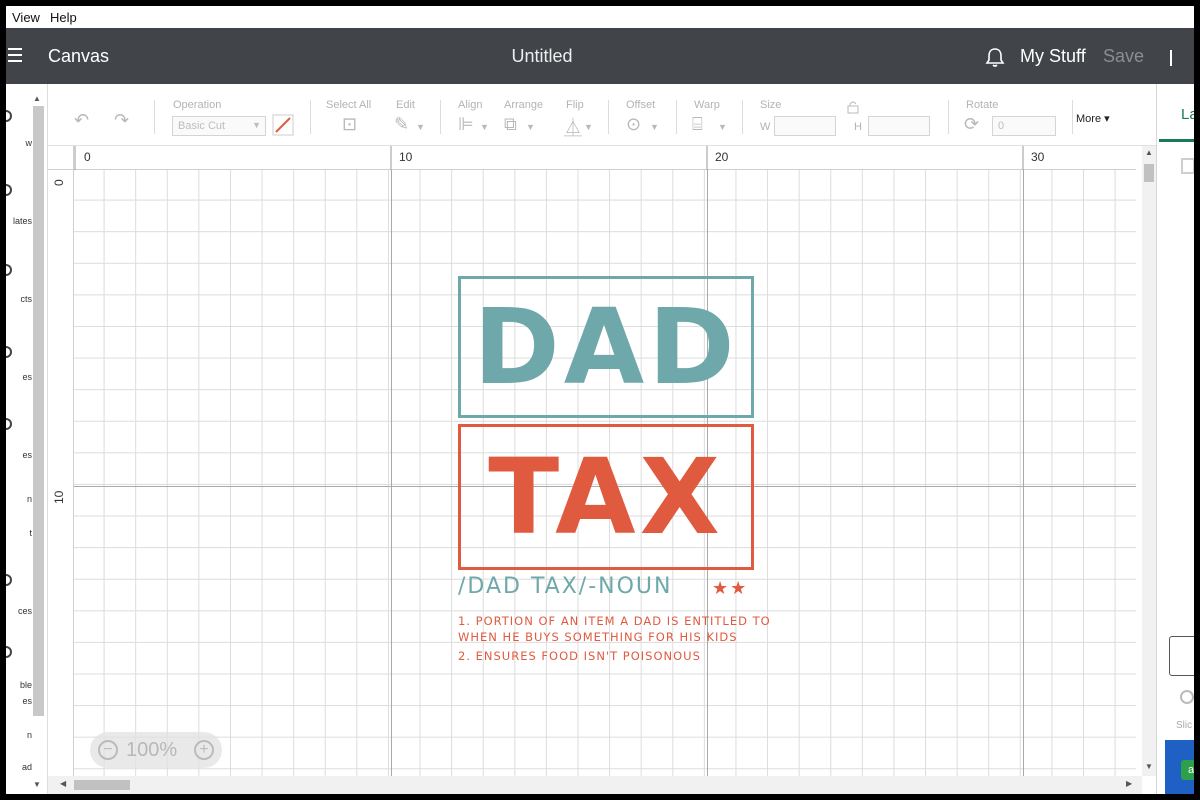 The image size is (1200, 800). What do you see at coordinates (470, 105) in the screenshot?
I see `align-label: Align` at bounding box center [470, 105].